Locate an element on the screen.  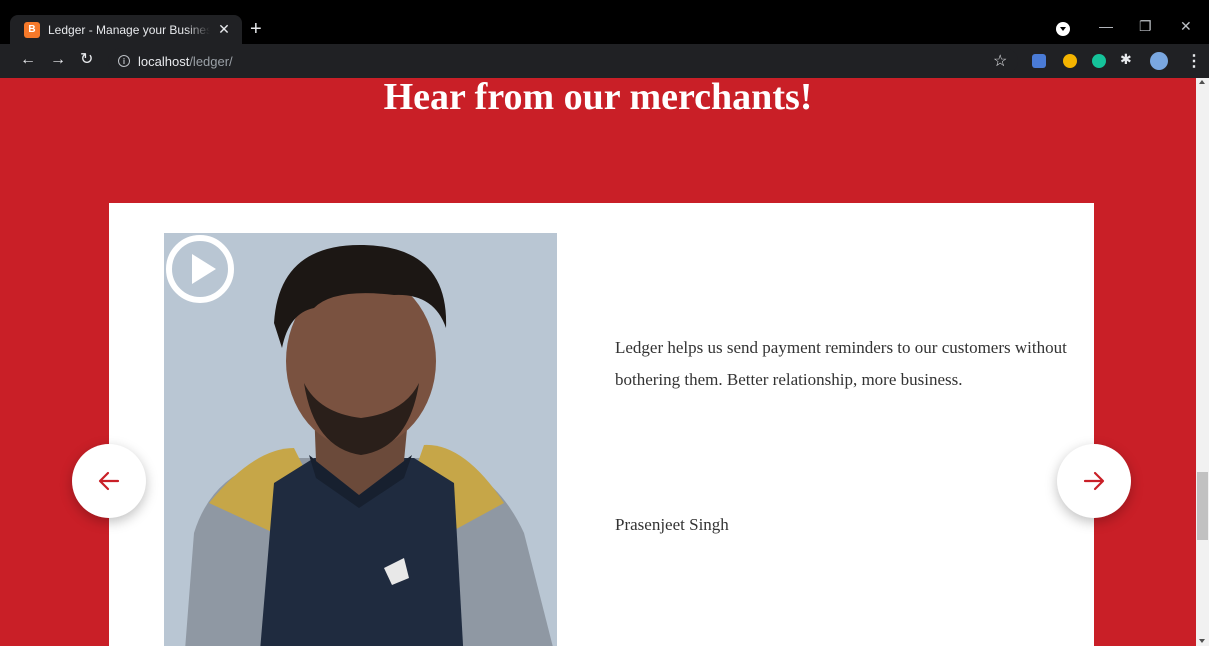
browser-tab: B Ledger - Manage your Business & ... ✕ is located at coordinates (126, 29).